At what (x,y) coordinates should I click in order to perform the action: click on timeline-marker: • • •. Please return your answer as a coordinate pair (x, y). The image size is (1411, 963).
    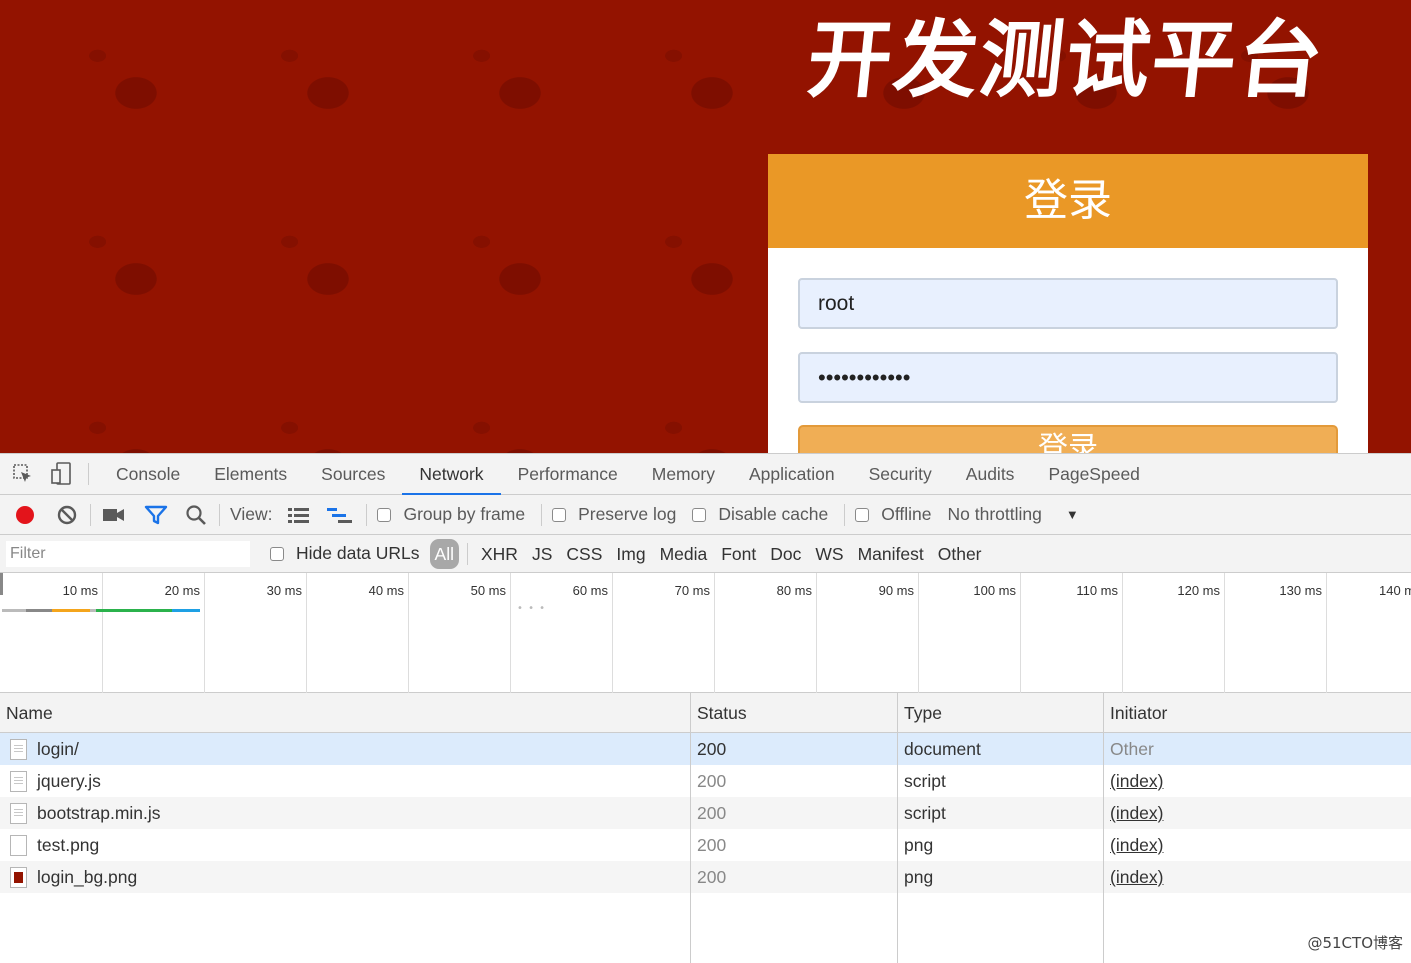
    Looking at the image, I should click on (531, 608).